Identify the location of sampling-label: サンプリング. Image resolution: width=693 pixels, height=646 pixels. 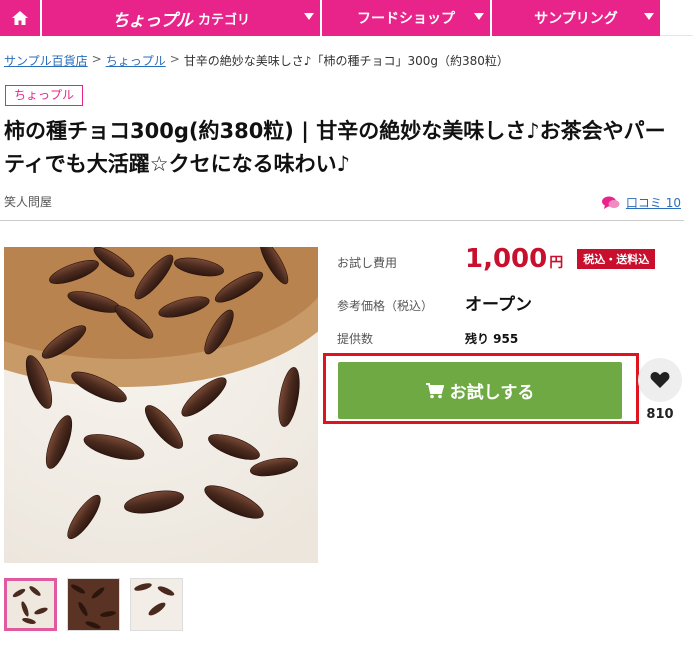
(576, 19).